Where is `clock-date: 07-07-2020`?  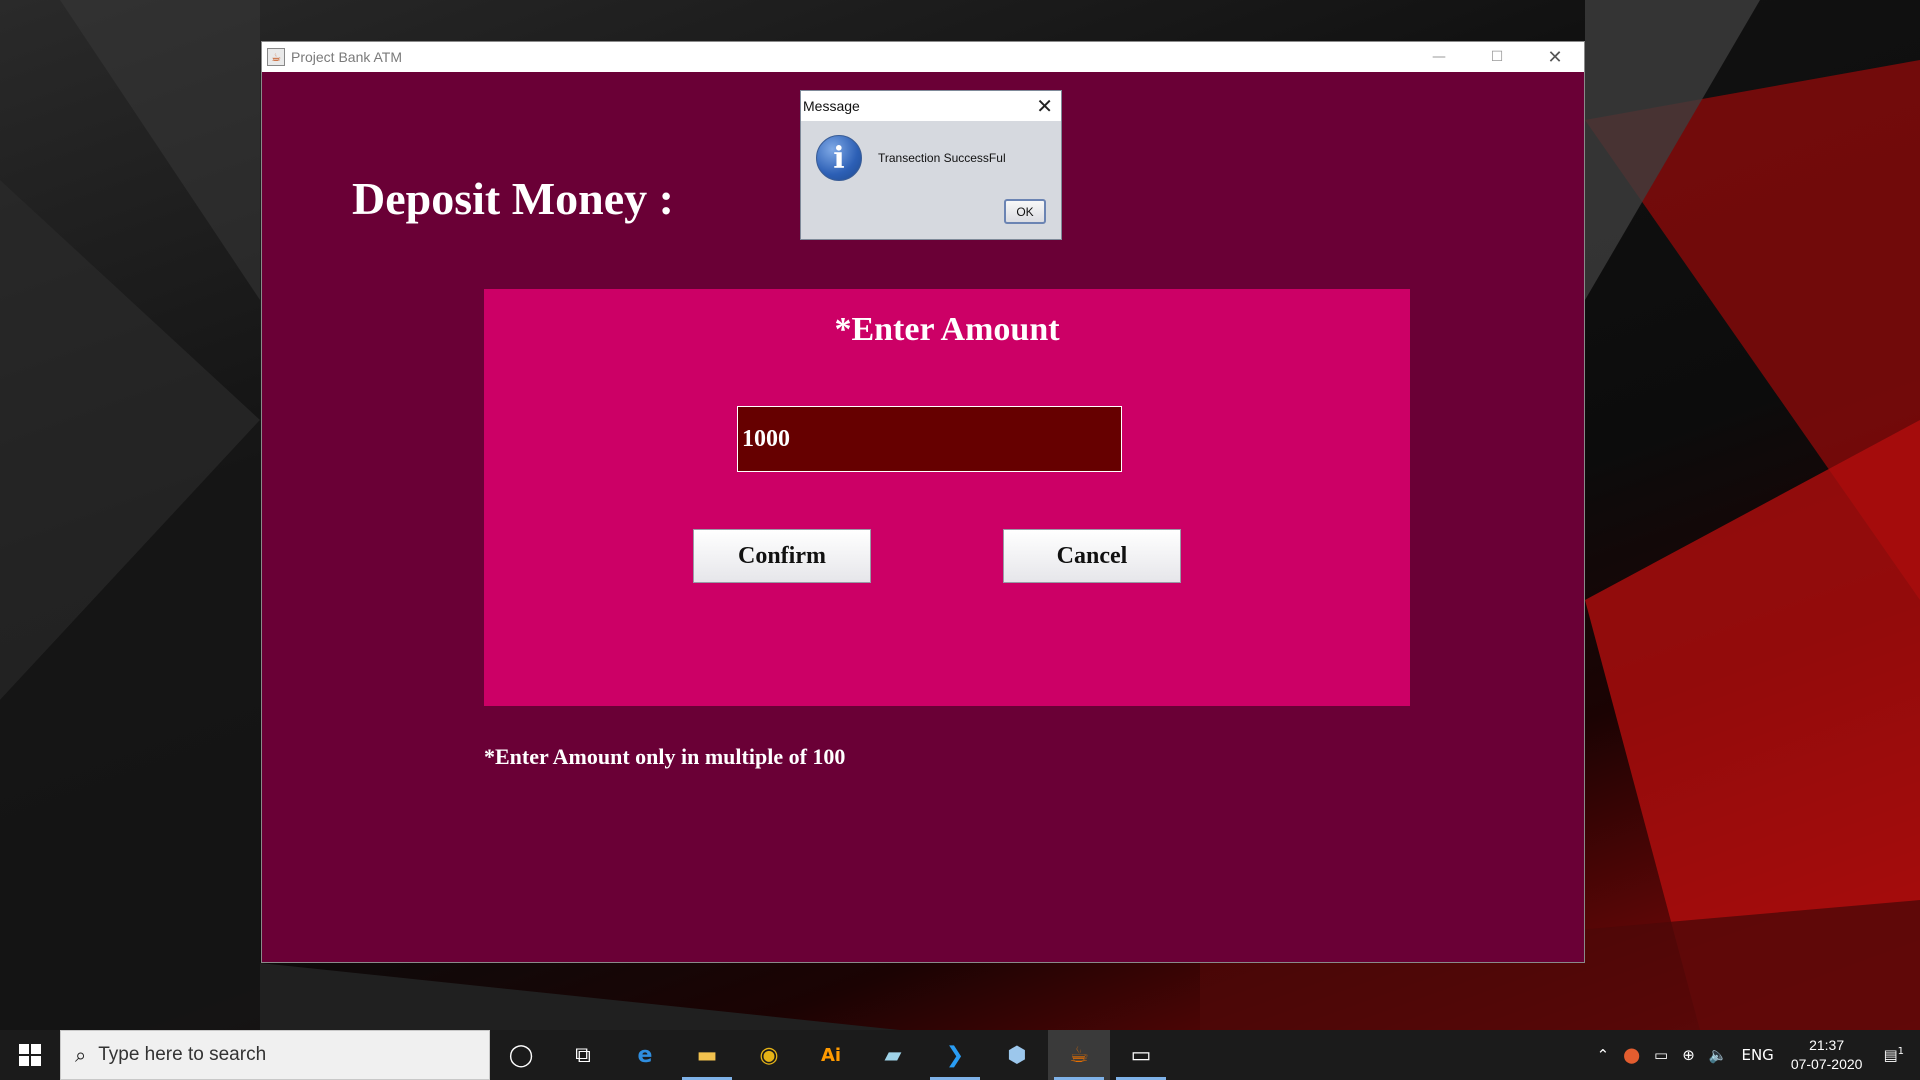 clock-date: 07-07-2020 is located at coordinates (1826, 1064).